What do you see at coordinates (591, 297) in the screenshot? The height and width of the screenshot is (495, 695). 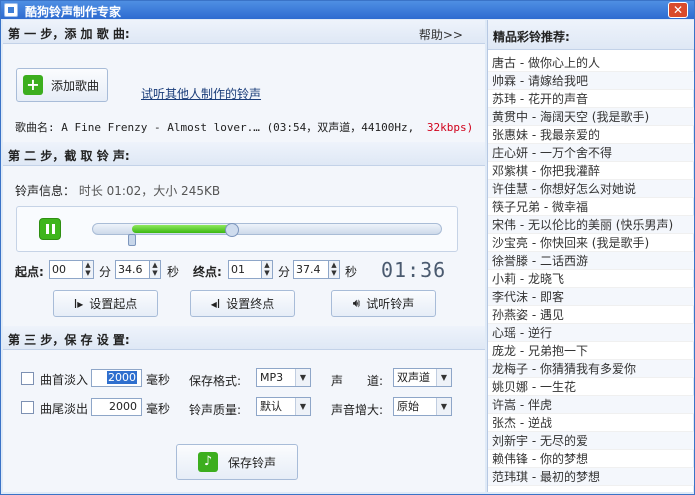 I see `recommend-item: 李代沫 - 即客` at bounding box center [591, 297].